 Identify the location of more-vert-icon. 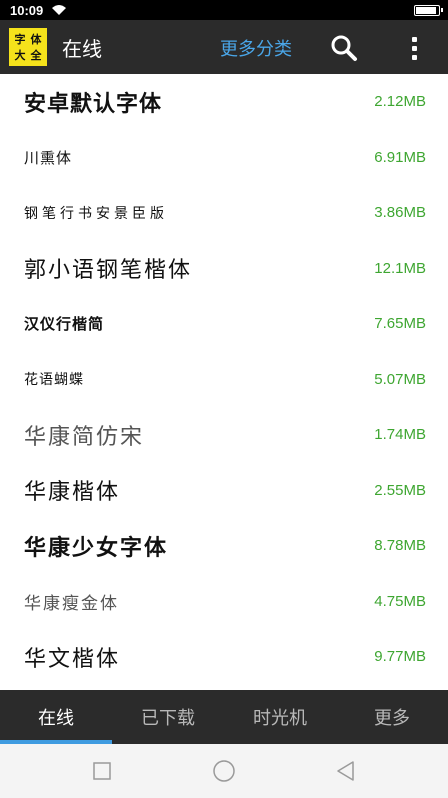
(414, 48).